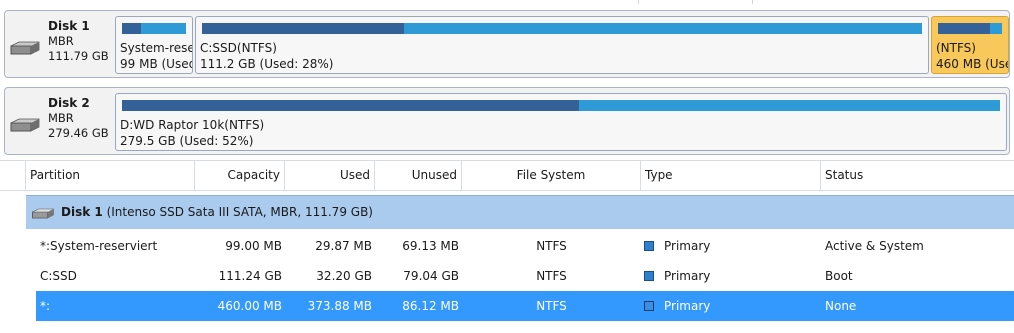 The width and height of the screenshot is (1014, 333). Describe the element at coordinates (240, 175) in the screenshot. I see `column-header-capacity: Capacity` at that location.